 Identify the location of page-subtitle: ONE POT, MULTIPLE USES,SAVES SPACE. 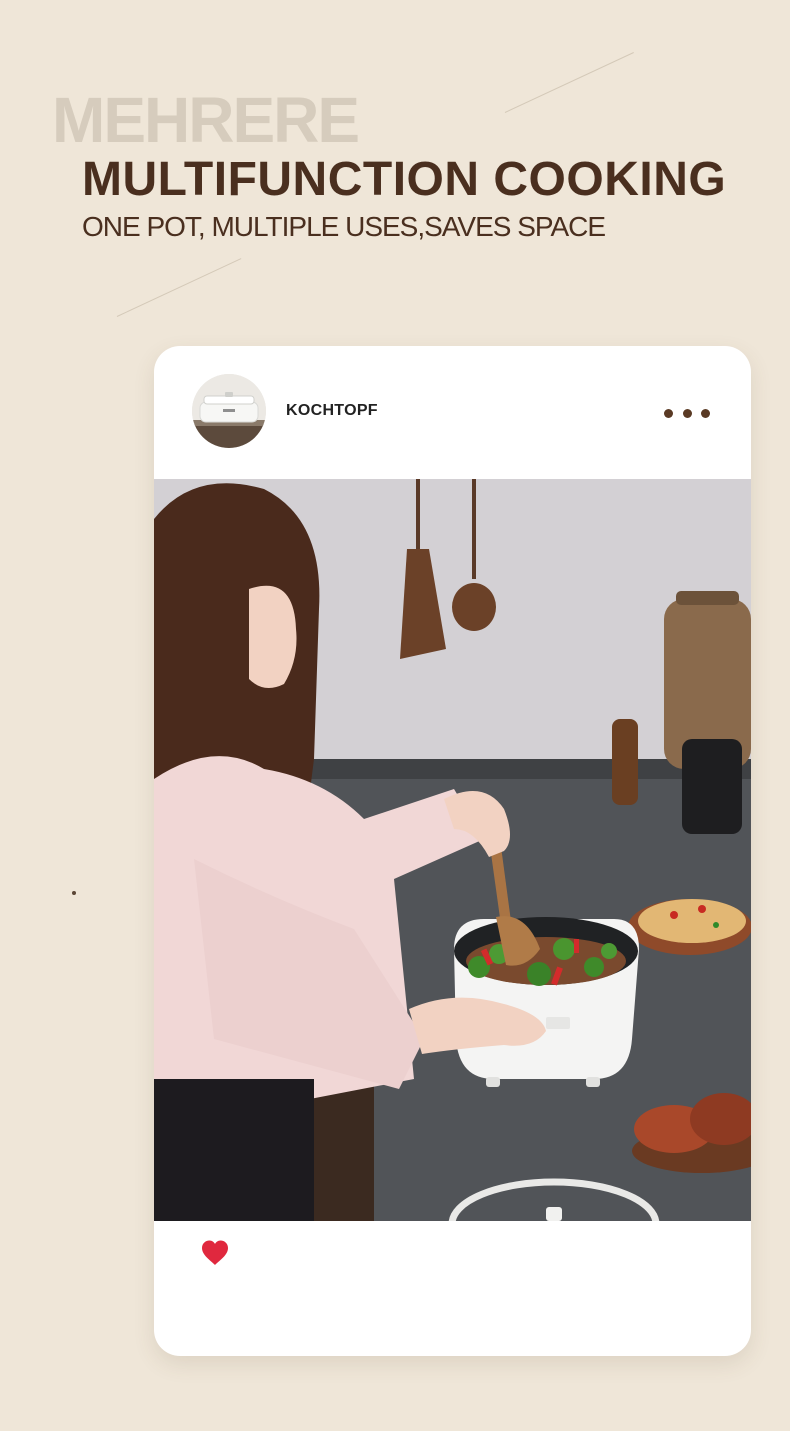
(344, 226).